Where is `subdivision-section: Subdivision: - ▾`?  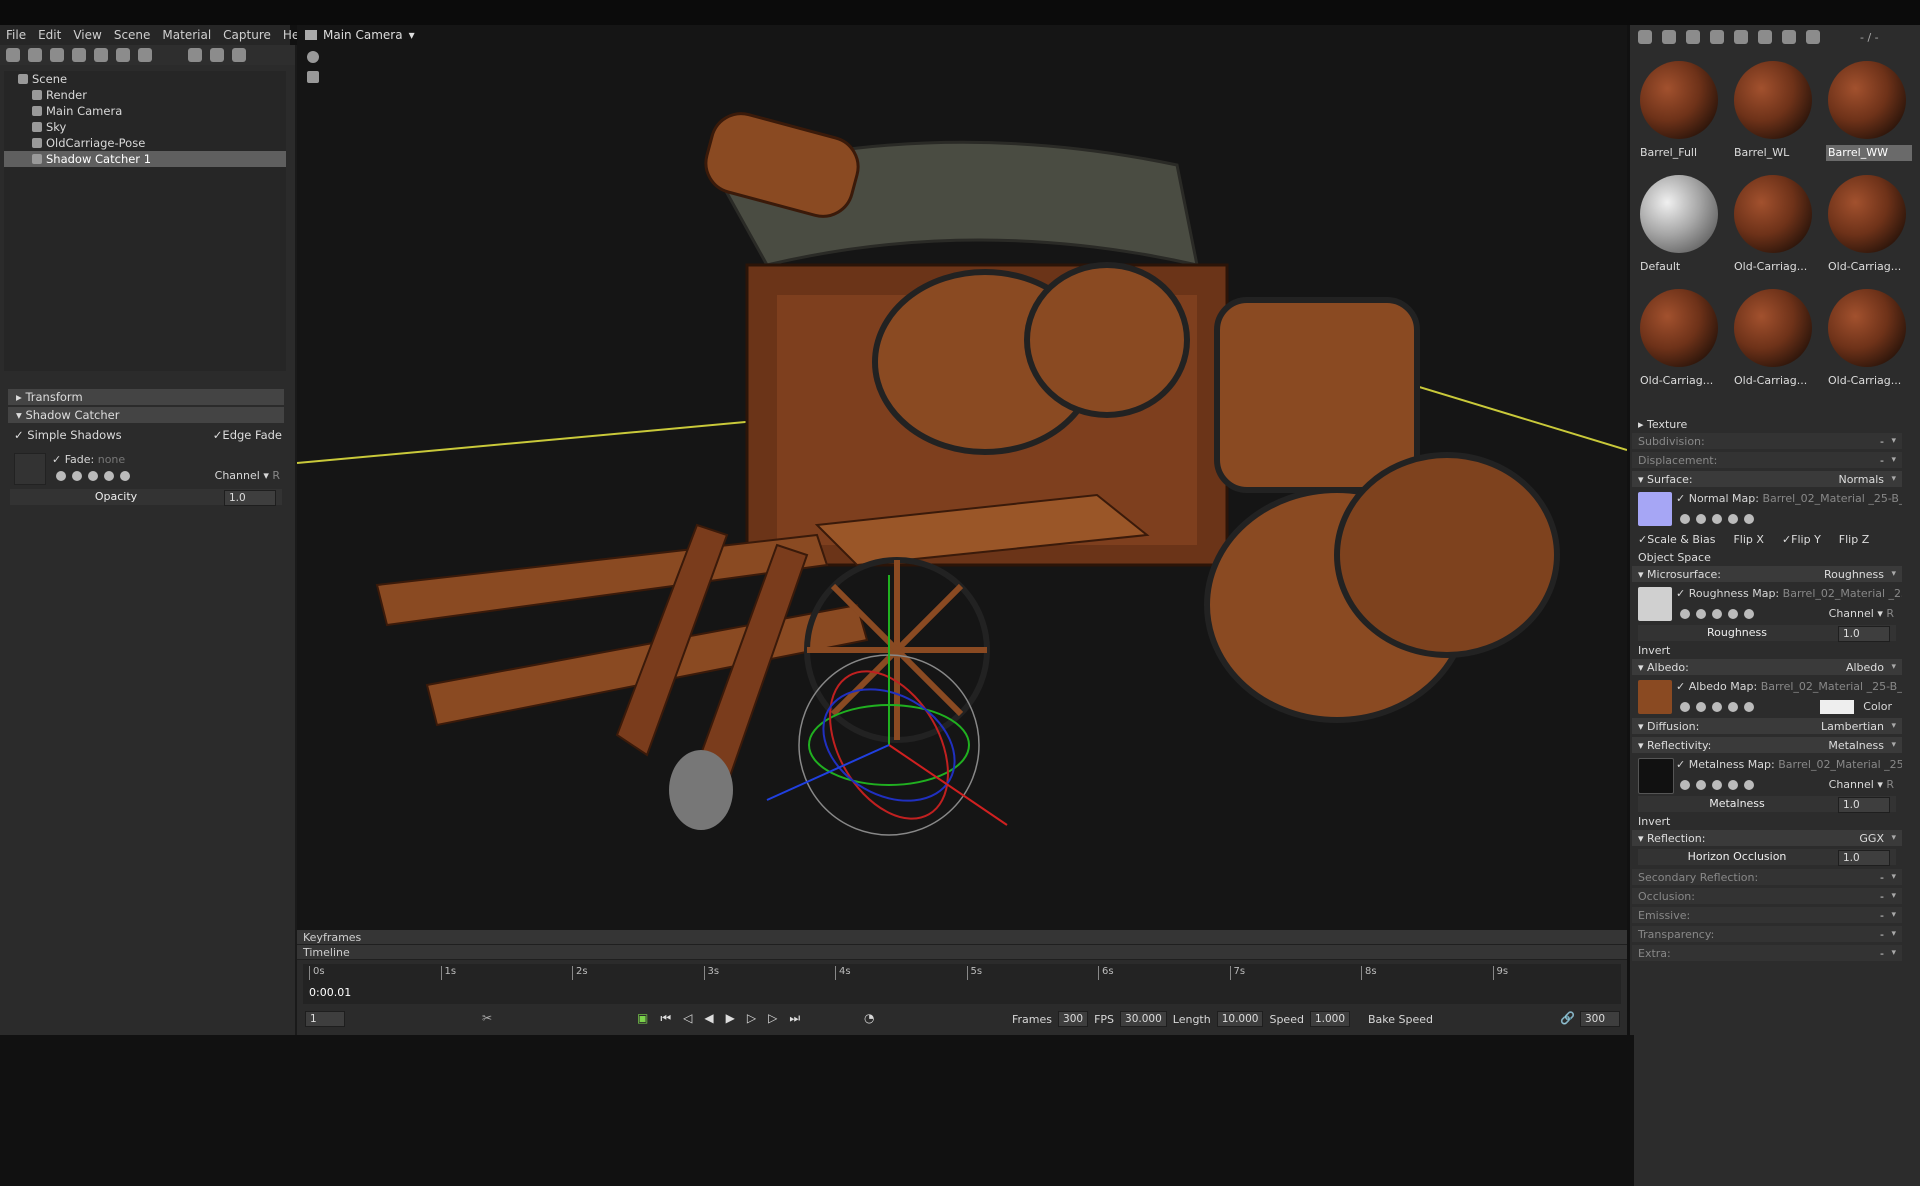 subdivision-section: Subdivision: - ▾ is located at coordinates (1767, 441).